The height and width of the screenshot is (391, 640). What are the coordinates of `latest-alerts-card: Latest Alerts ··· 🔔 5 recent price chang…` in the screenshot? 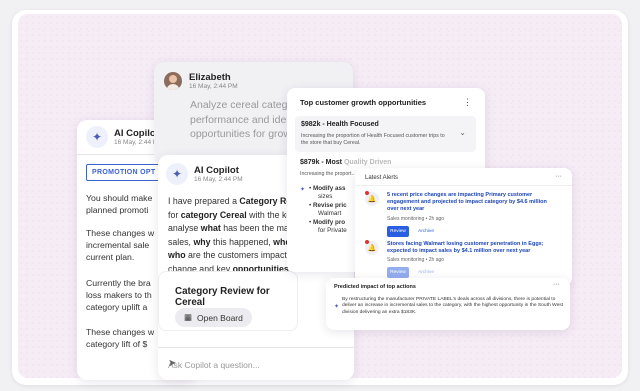 It's located at (463, 227).